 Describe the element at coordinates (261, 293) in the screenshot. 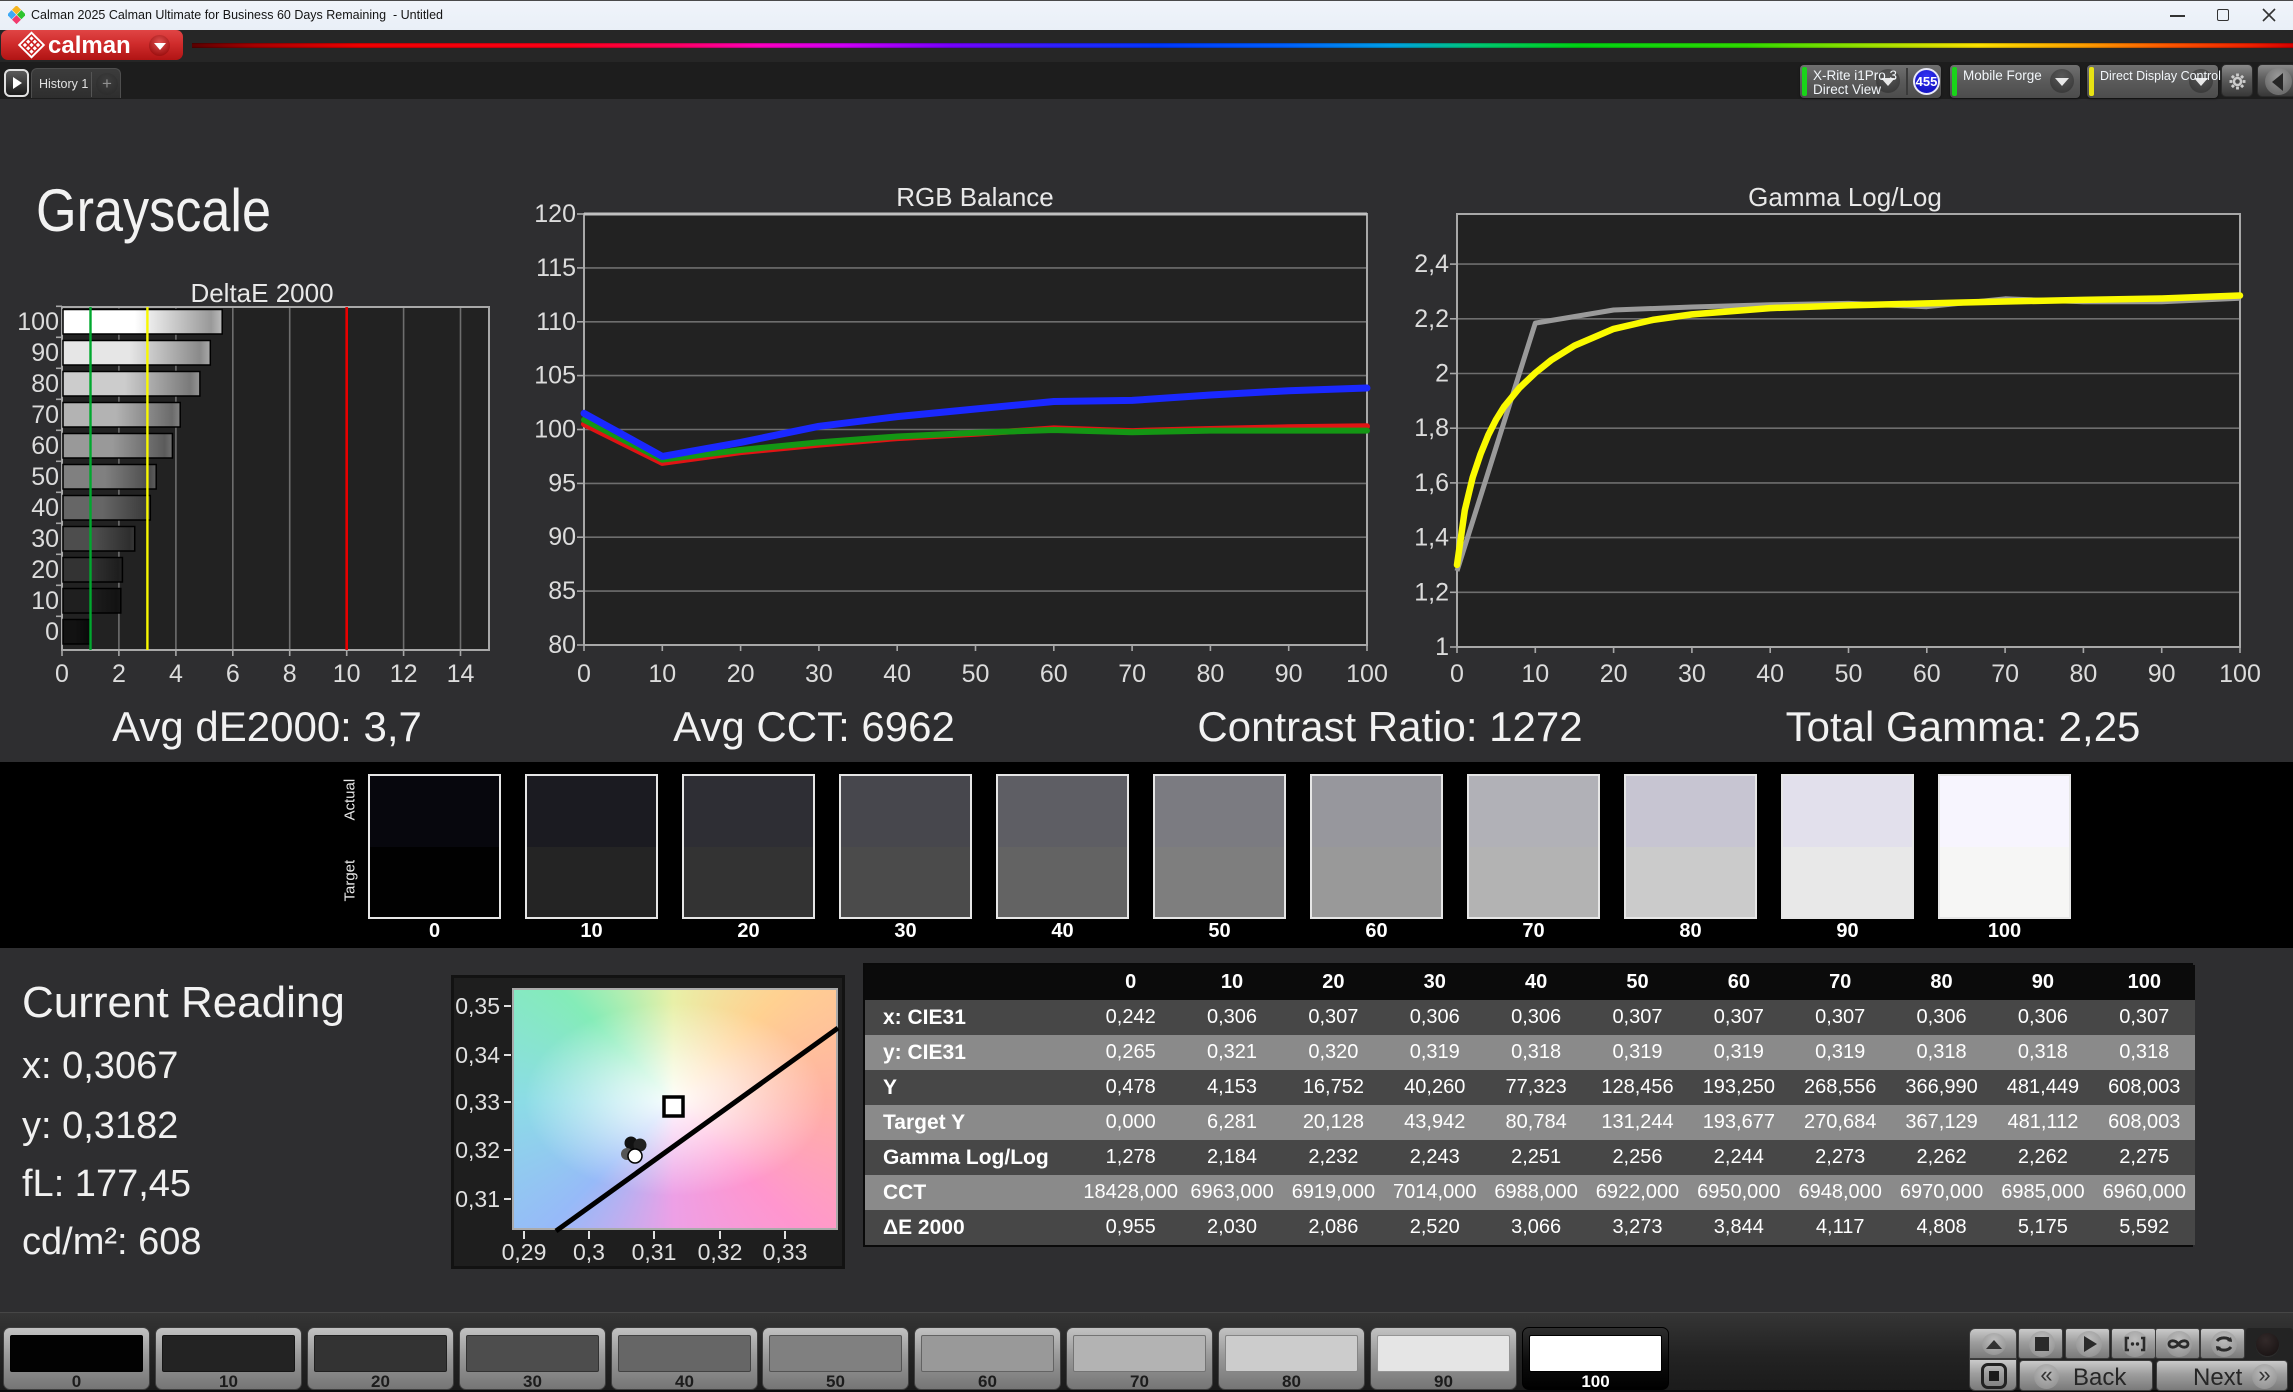

I see `svg-text: DeltaE 2000` at that location.